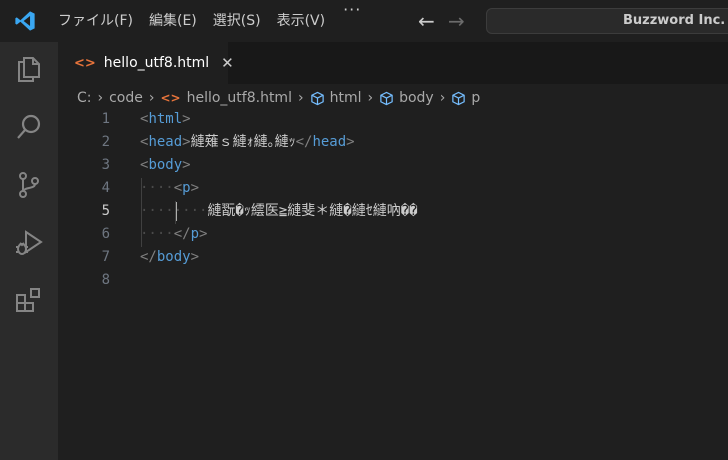 The width and height of the screenshot is (728, 460). Describe the element at coordinates (301, 21) in the screenshot. I see `menu-view: 表示(V)` at that location.